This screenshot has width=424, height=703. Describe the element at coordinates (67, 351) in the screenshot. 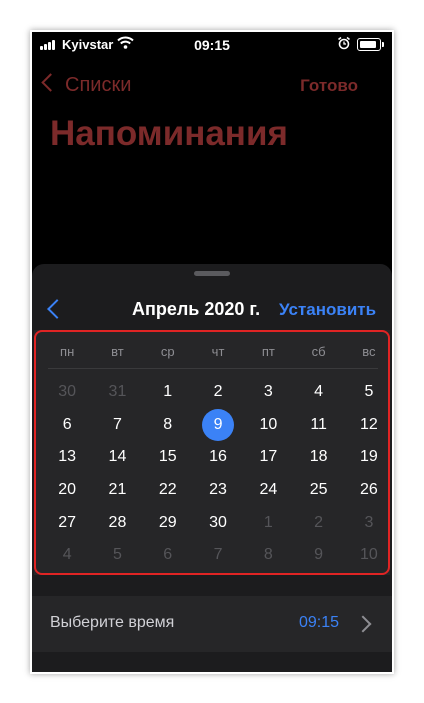

I see `weekday-label: пн` at that location.